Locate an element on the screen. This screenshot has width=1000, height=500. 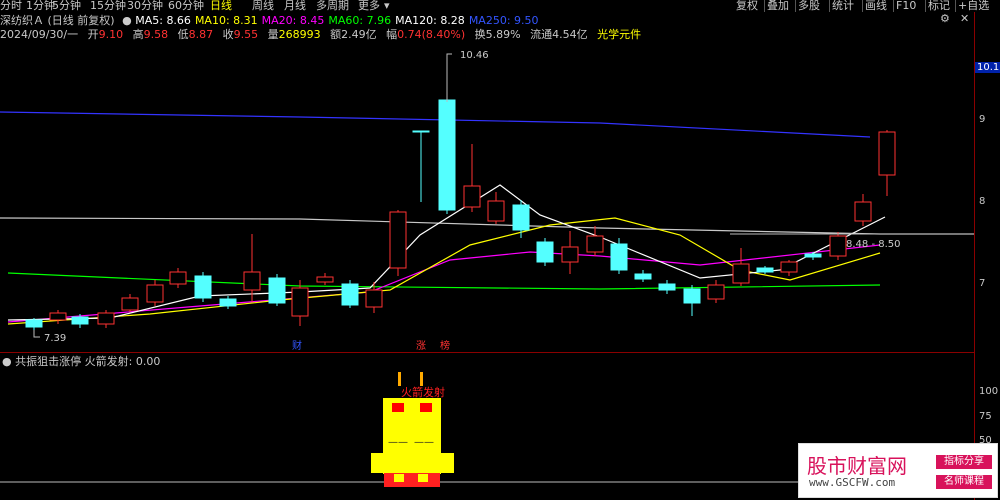
low-marker is located at coordinates (36, 334).